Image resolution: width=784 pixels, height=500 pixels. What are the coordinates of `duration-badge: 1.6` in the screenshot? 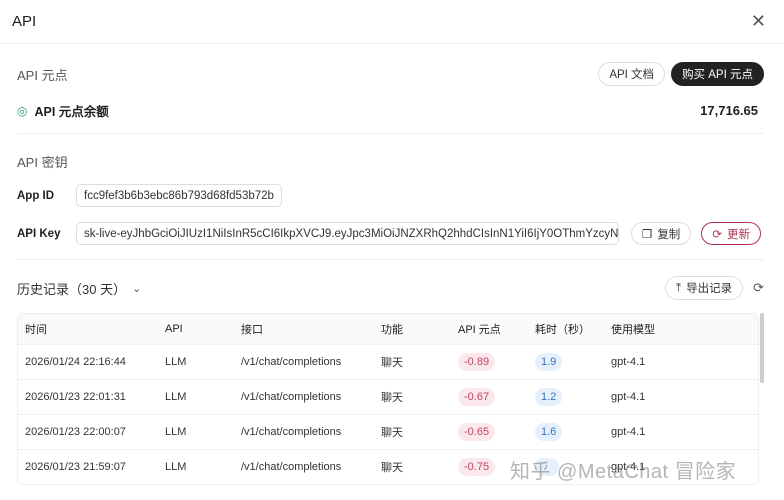 It's located at (549, 431).